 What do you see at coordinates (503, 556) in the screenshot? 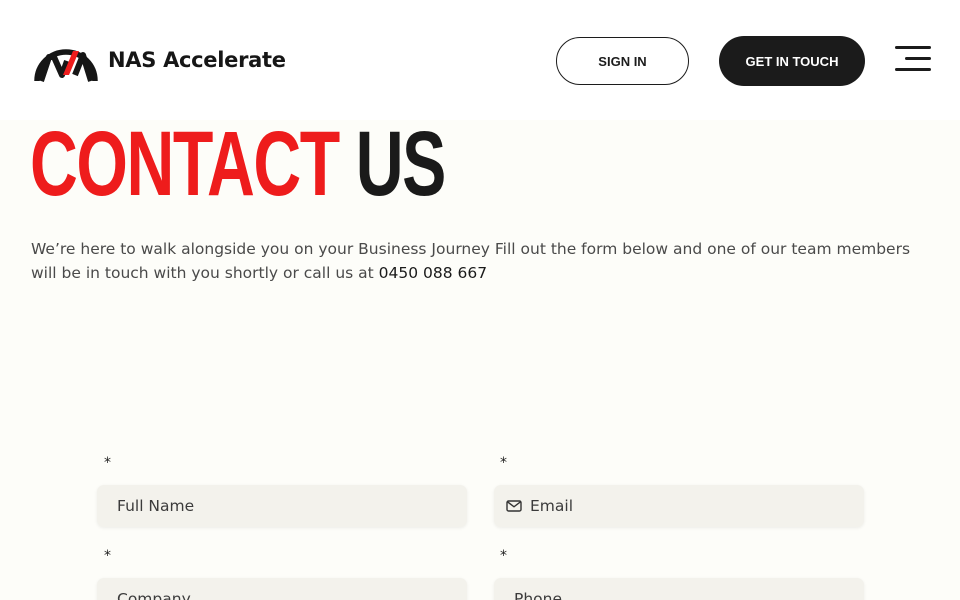
I see `phone-required-marker: *` at bounding box center [503, 556].